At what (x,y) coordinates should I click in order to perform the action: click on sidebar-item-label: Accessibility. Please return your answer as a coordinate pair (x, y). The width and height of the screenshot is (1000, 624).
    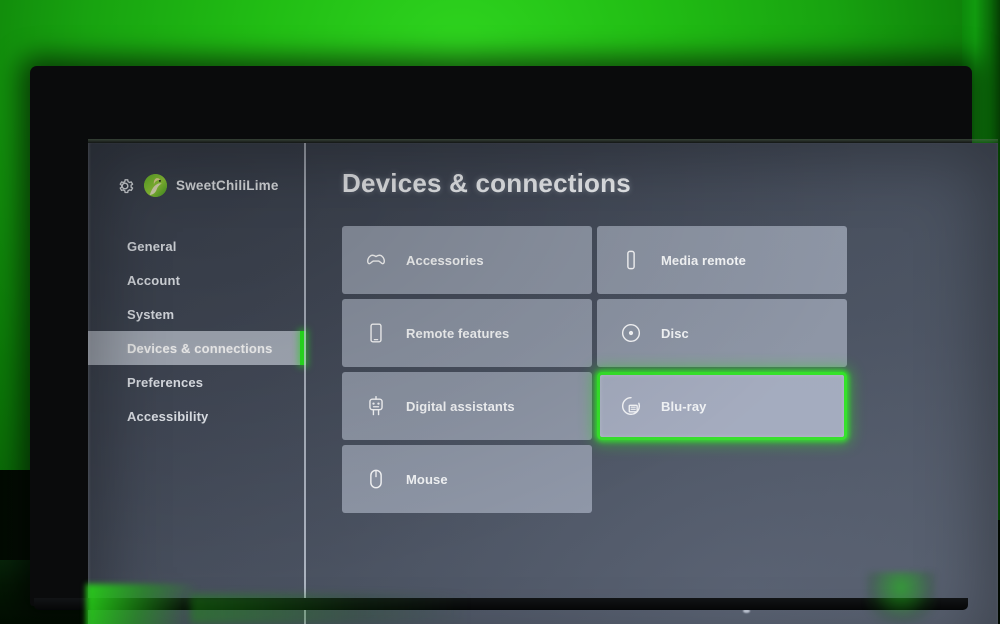
    Looking at the image, I should click on (168, 416).